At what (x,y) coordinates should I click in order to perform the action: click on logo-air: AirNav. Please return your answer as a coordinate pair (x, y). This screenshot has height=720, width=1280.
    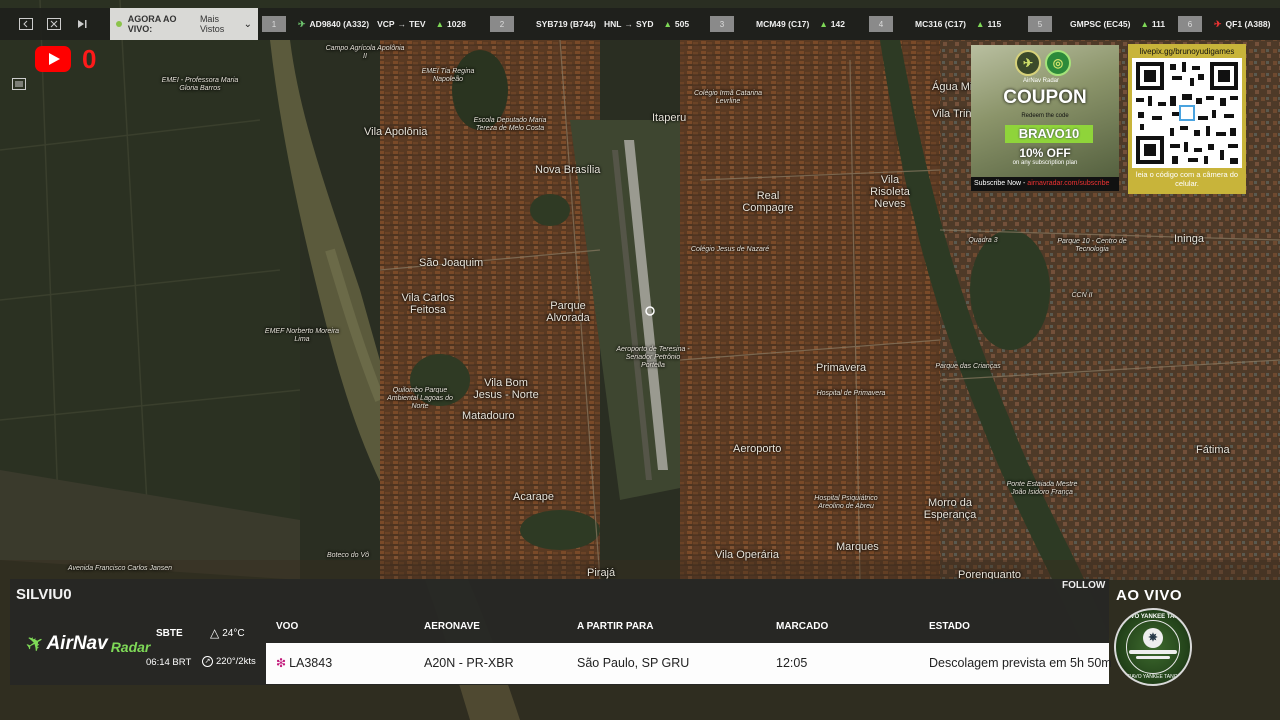
    Looking at the image, I should click on (77, 643).